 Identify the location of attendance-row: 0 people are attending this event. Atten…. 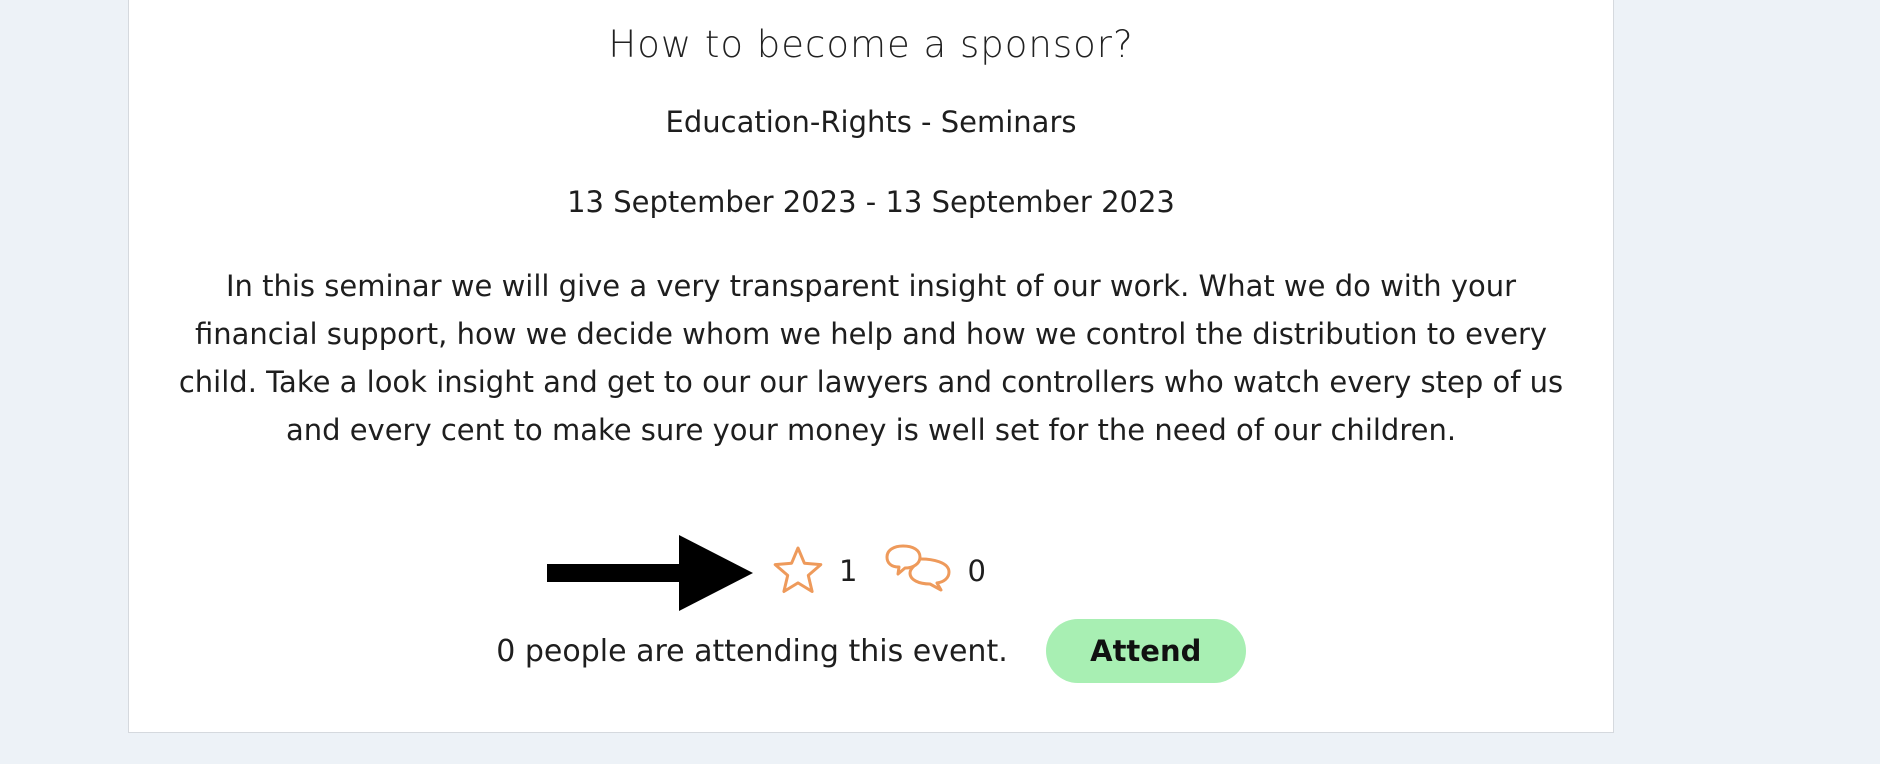
(871, 651).